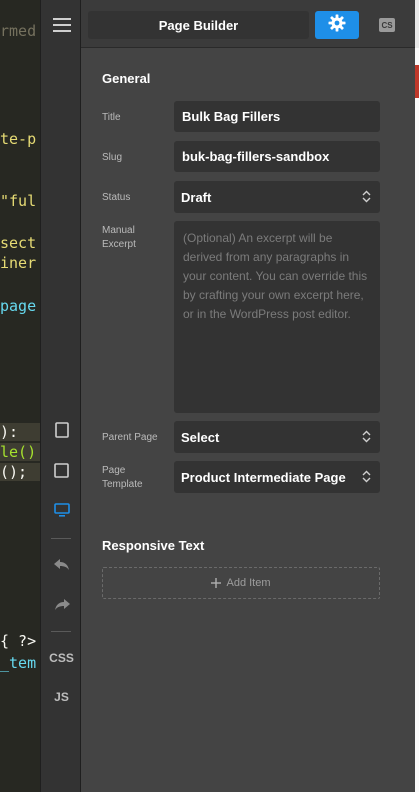 This screenshot has width=419, height=792. Describe the element at coordinates (18, 201) in the screenshot. I see `code-line: "ful` at that location.